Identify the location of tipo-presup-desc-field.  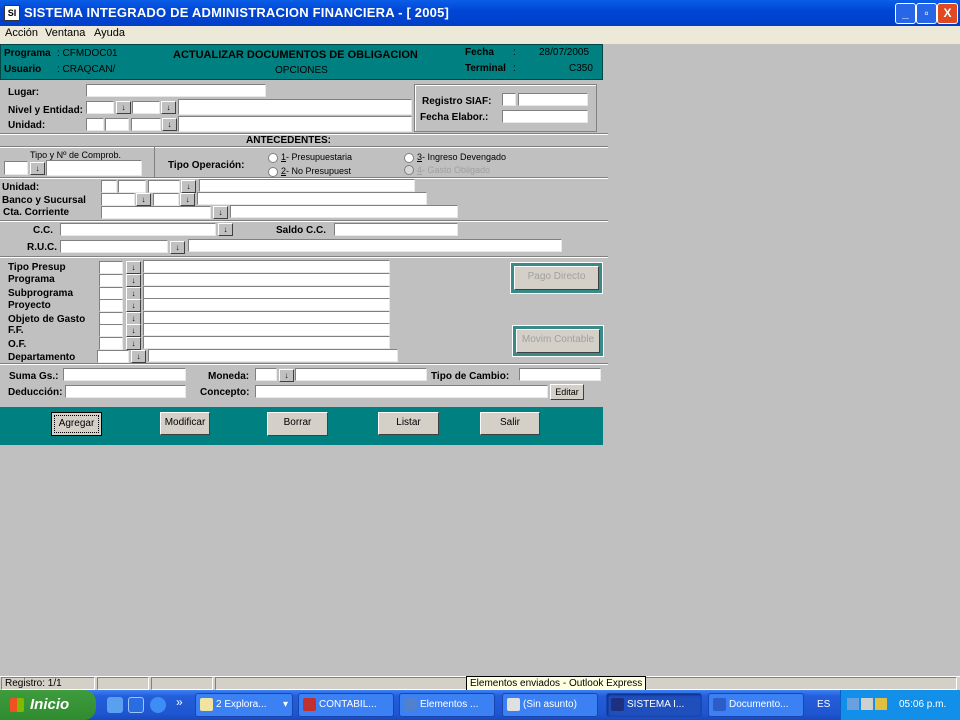
(266, 266).